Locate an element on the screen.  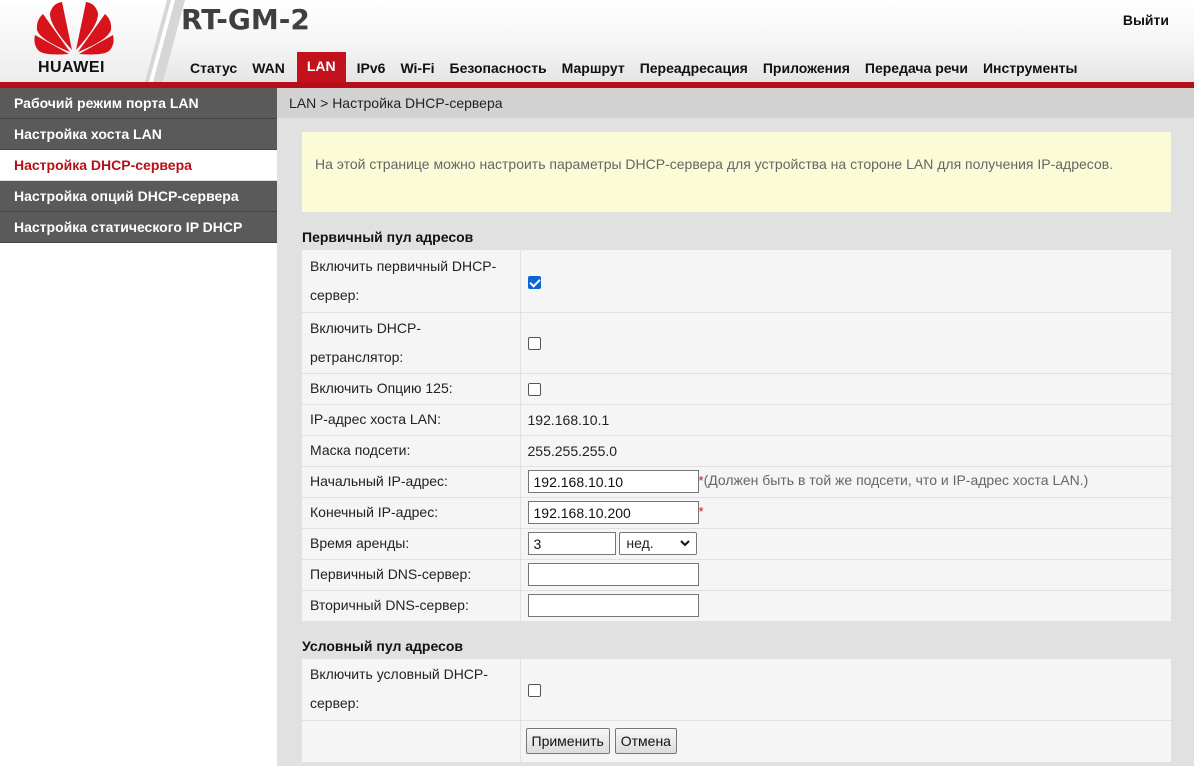
cancel-button: Отмена is located at coordinates (645, 741).